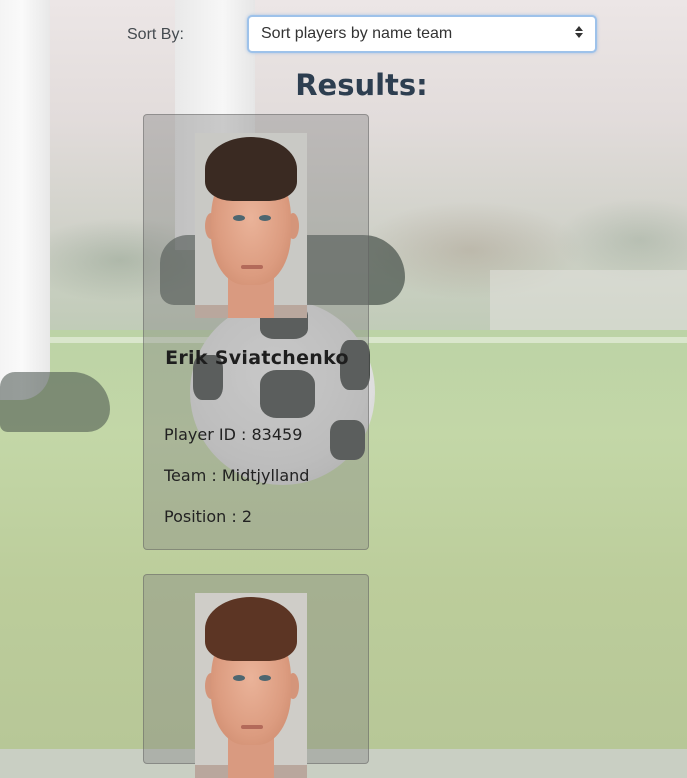 The width and height of the screenshot is (687, 778). I want to click on player-id-value: 83459, so click(277, 434).